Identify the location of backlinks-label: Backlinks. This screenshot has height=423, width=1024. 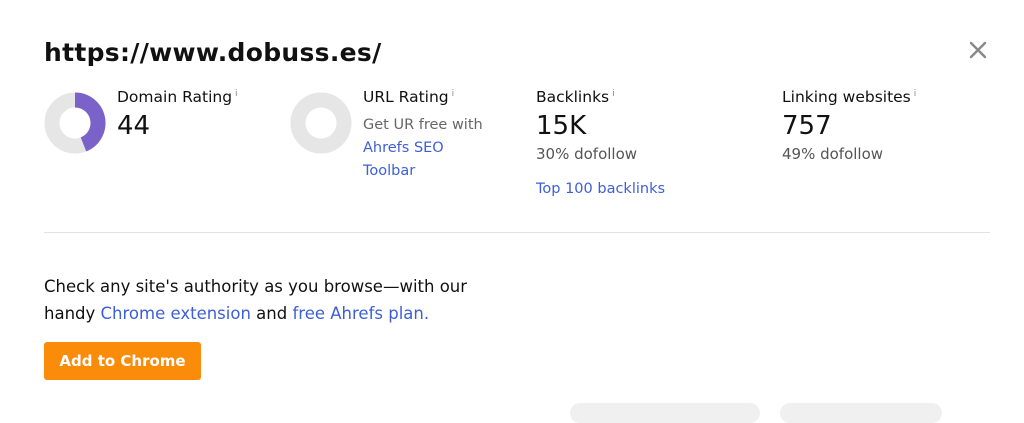
(573, 97).